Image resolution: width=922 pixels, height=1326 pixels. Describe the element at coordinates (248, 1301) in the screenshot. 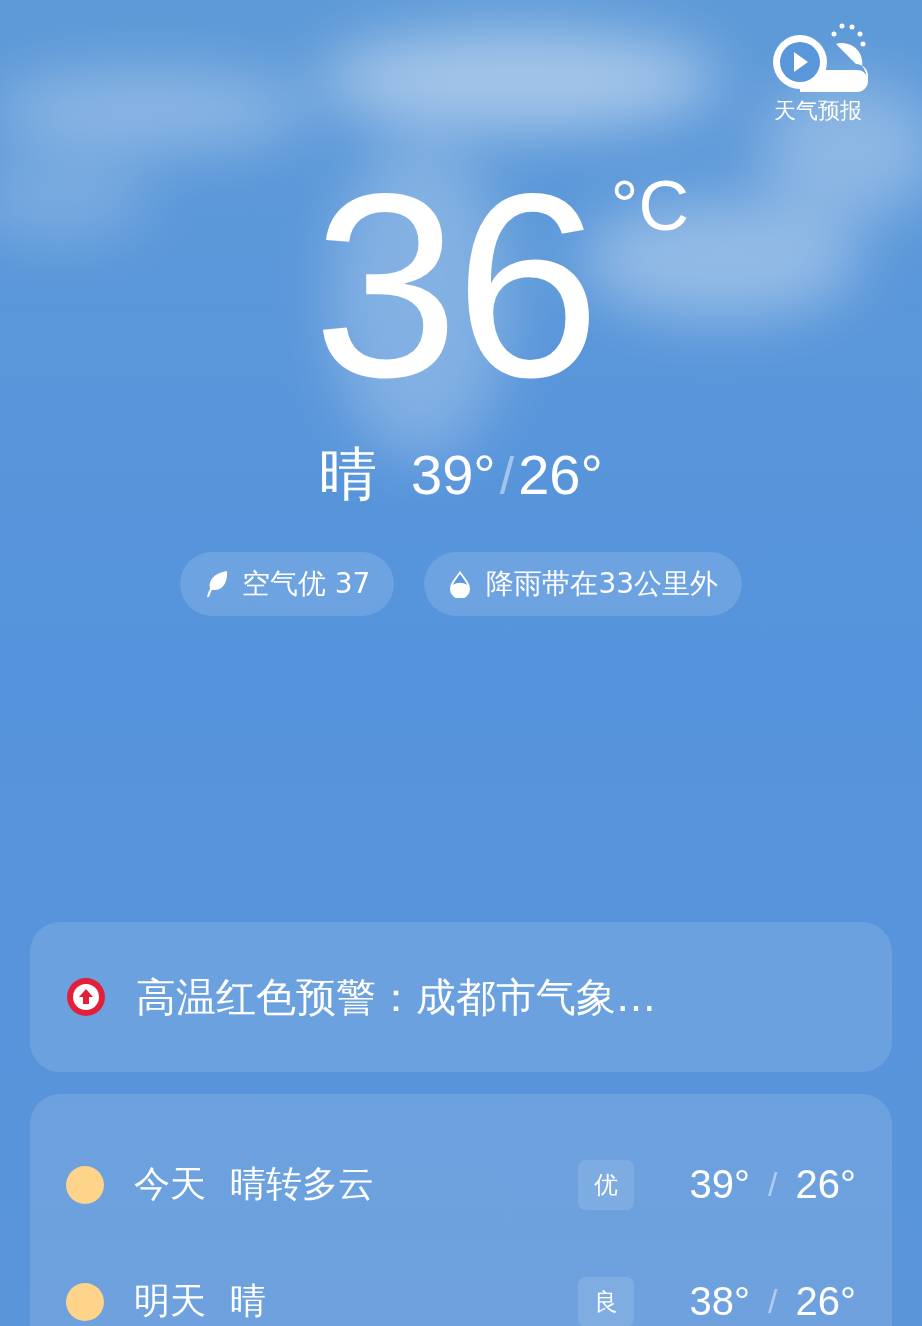

I see `forecast-condition: 晴` at that location.